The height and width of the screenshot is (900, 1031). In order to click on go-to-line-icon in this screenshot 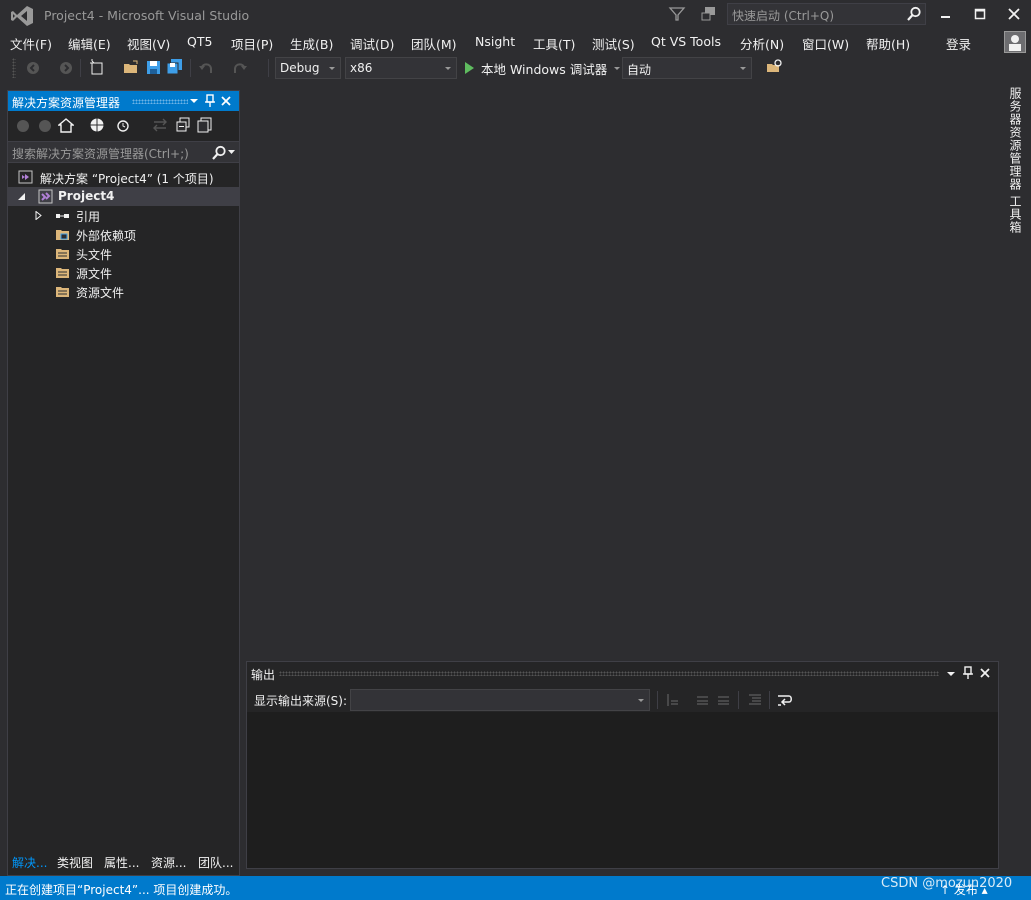, I will do `click(673, 700)`.